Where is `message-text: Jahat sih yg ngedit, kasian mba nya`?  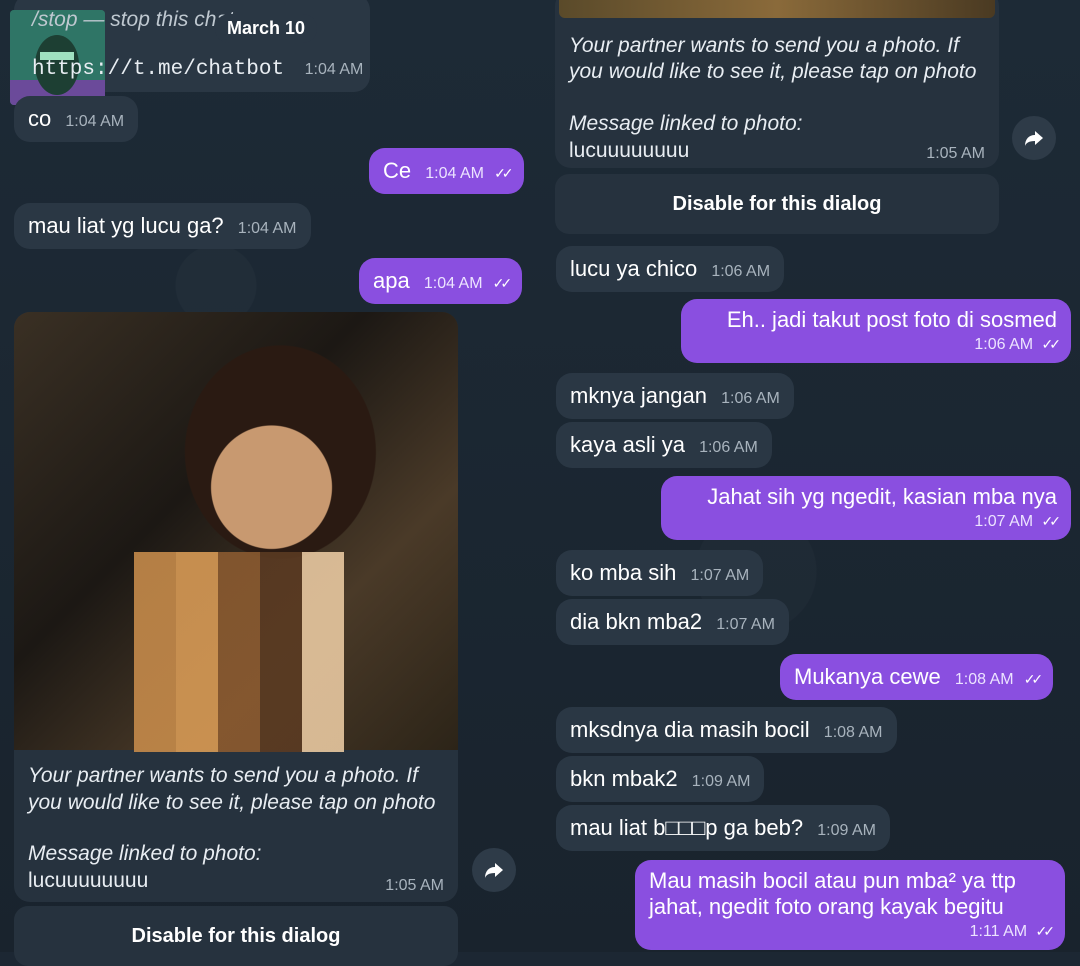 message-text: Jahat sih yg ngedit, kasian mba nya is located at coordinates (882, 496).